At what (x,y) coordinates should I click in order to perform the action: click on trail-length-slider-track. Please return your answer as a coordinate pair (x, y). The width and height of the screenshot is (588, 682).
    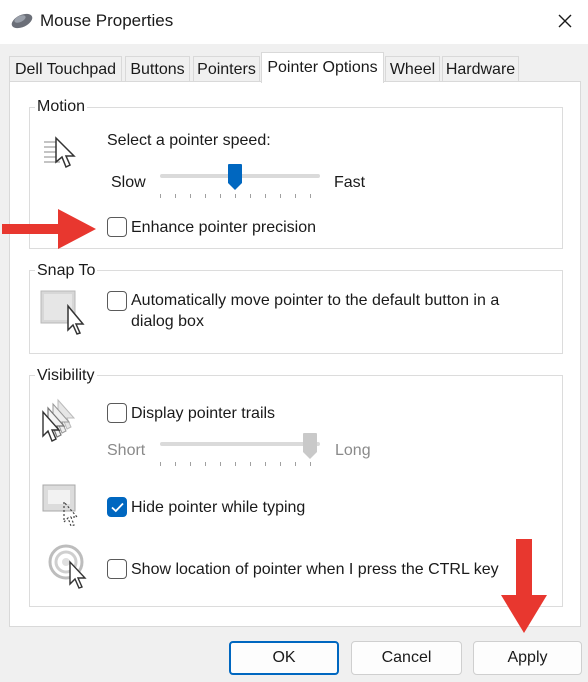
    Looking at the image, I should click on (240, 444).